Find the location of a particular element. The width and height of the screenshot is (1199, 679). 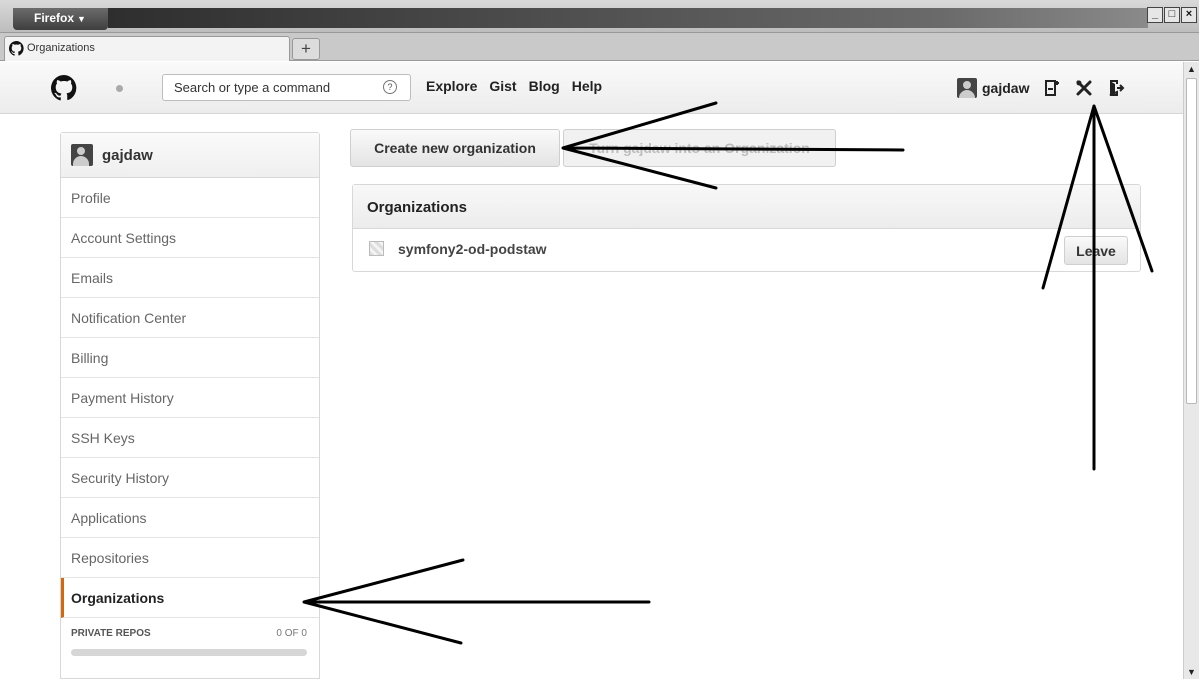

avatar is located at coordinates (967, 87).